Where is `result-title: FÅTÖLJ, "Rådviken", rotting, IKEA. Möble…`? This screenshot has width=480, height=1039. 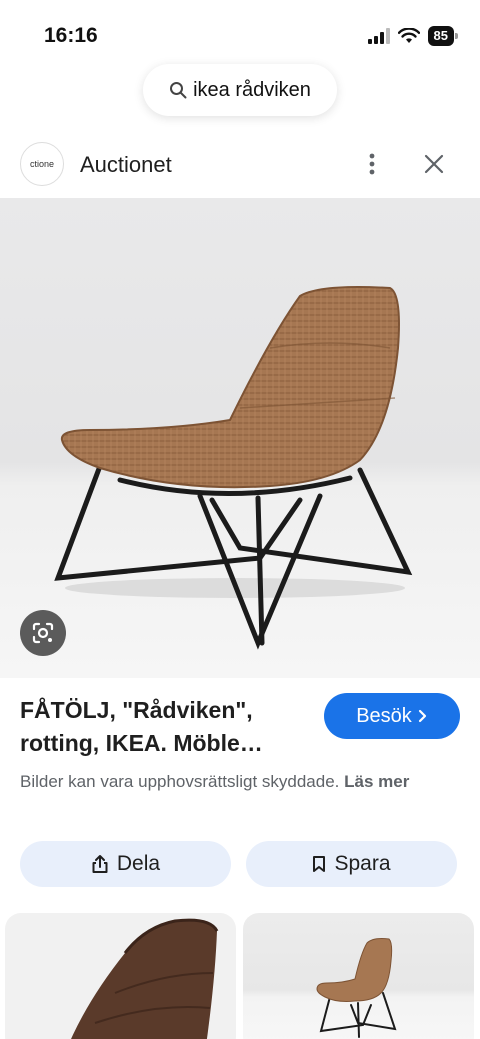
result-title: FÅTÖLJ, "Rådviken", rotting, IKEA. Möble… is located at coordinates (165, 727).